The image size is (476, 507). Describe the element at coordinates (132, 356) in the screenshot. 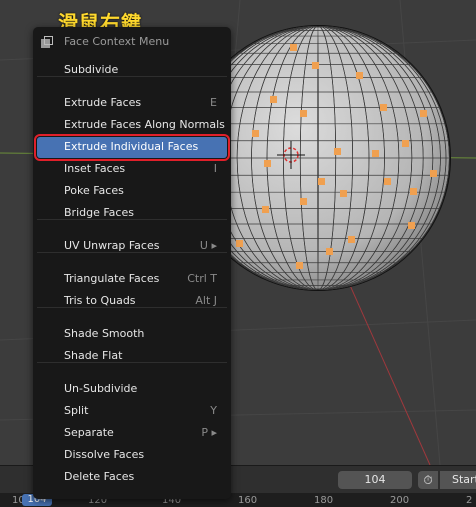

I see `menu-item-shade-flat: Shade Flat` at that location.